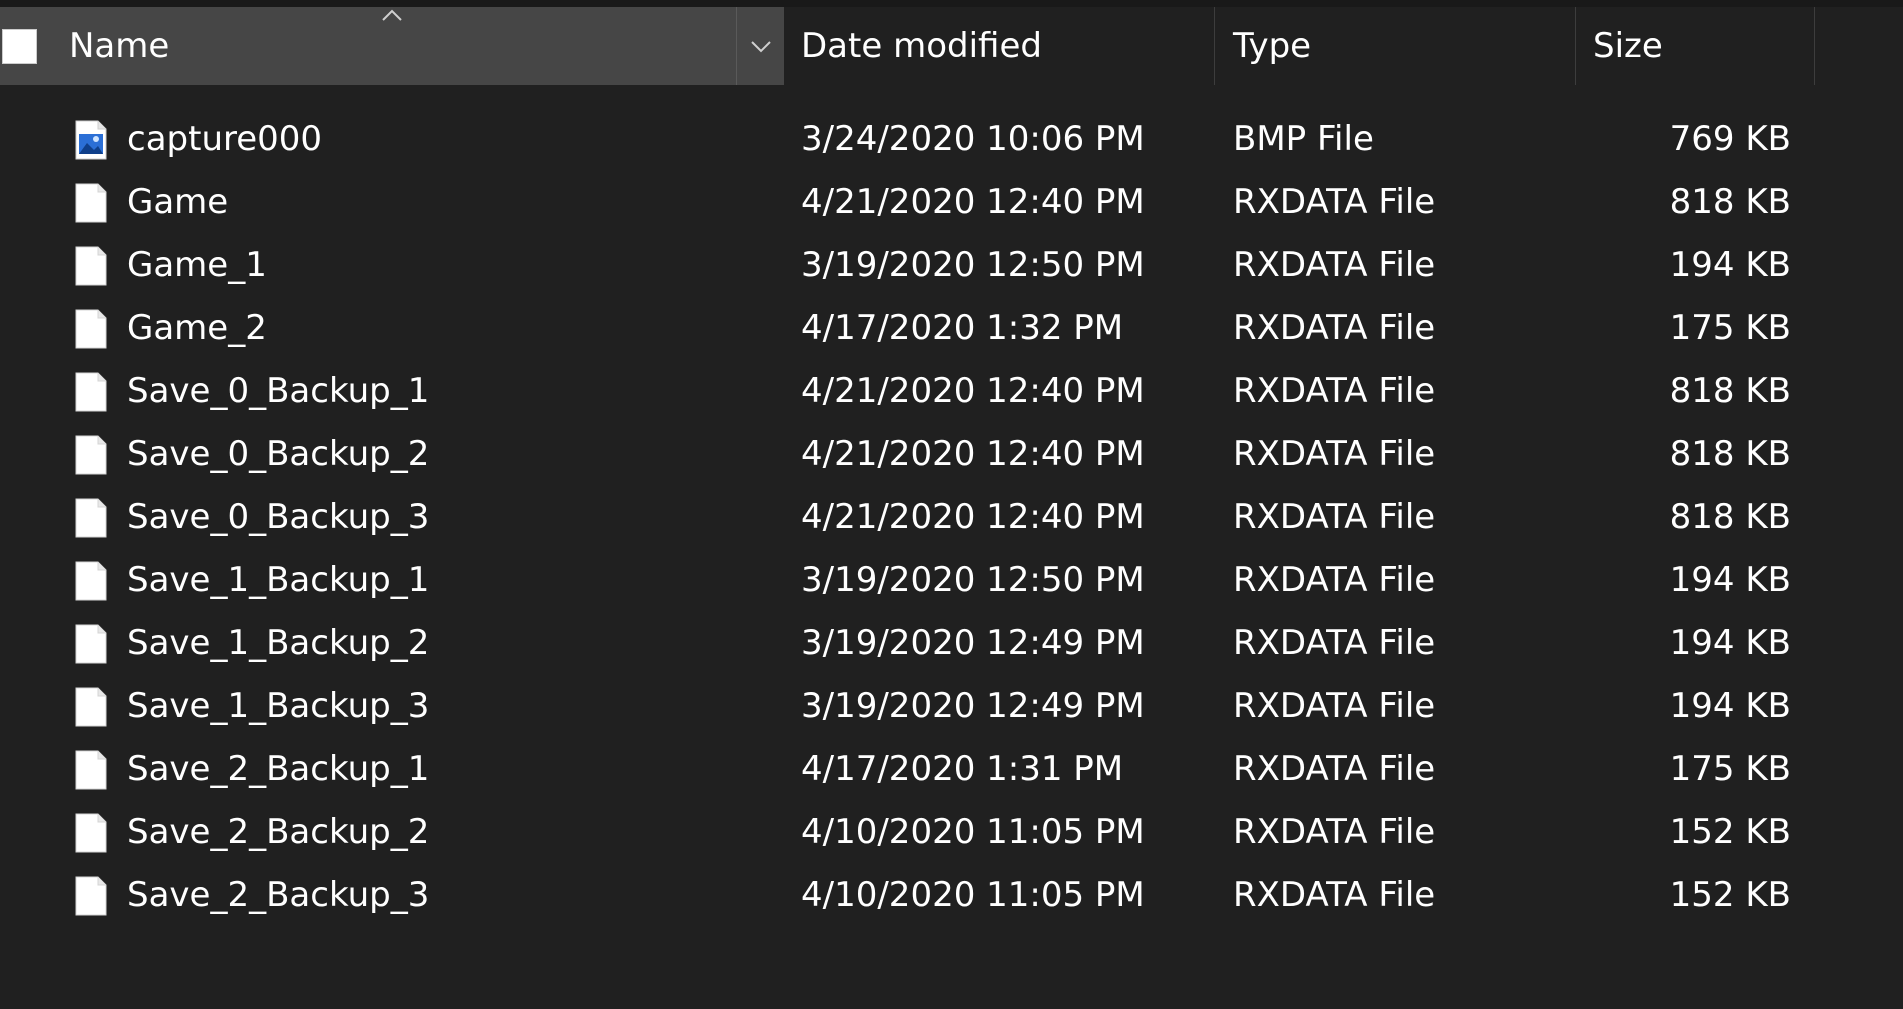  I want to click on list-item: Game 4/21/2020 12:40 PM RXDATA File 818 KB, so click(951, 202).